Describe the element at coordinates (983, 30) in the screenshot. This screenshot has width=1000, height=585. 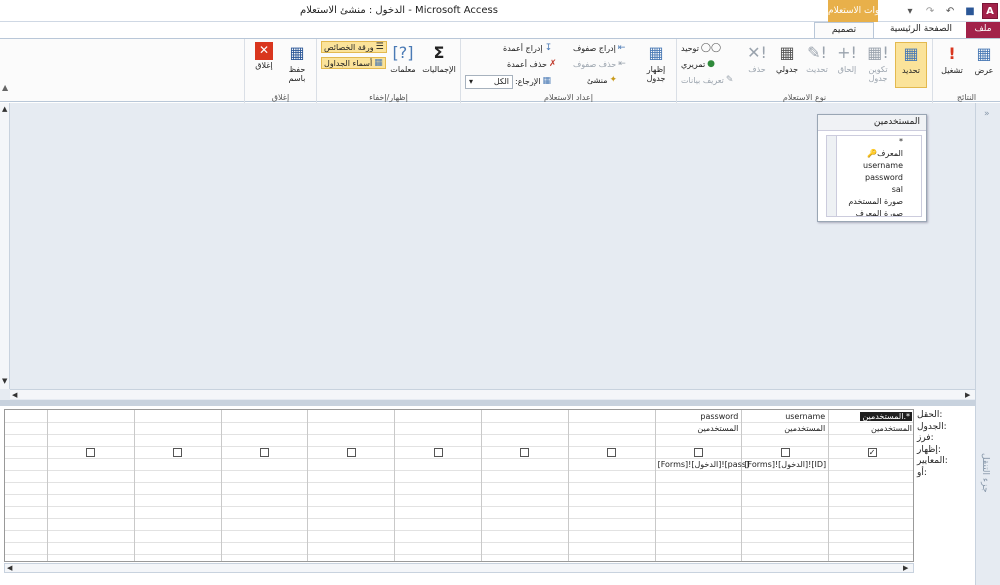
I see `tab-file: ملف` at that location.